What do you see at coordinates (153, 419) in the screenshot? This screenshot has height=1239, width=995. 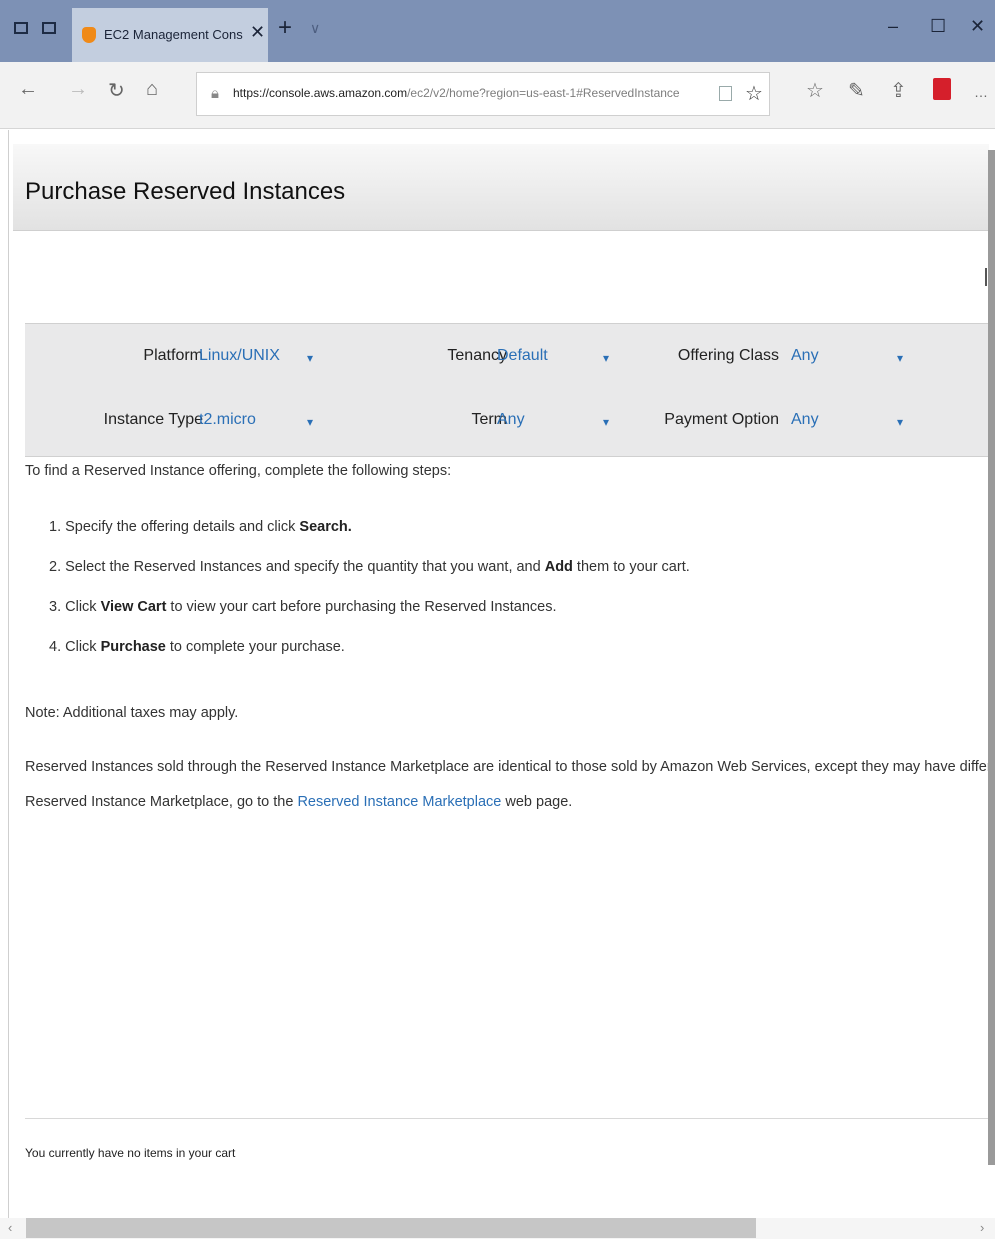 I see `instance-type-label: Instance Type` at bounding box center [153, 419].